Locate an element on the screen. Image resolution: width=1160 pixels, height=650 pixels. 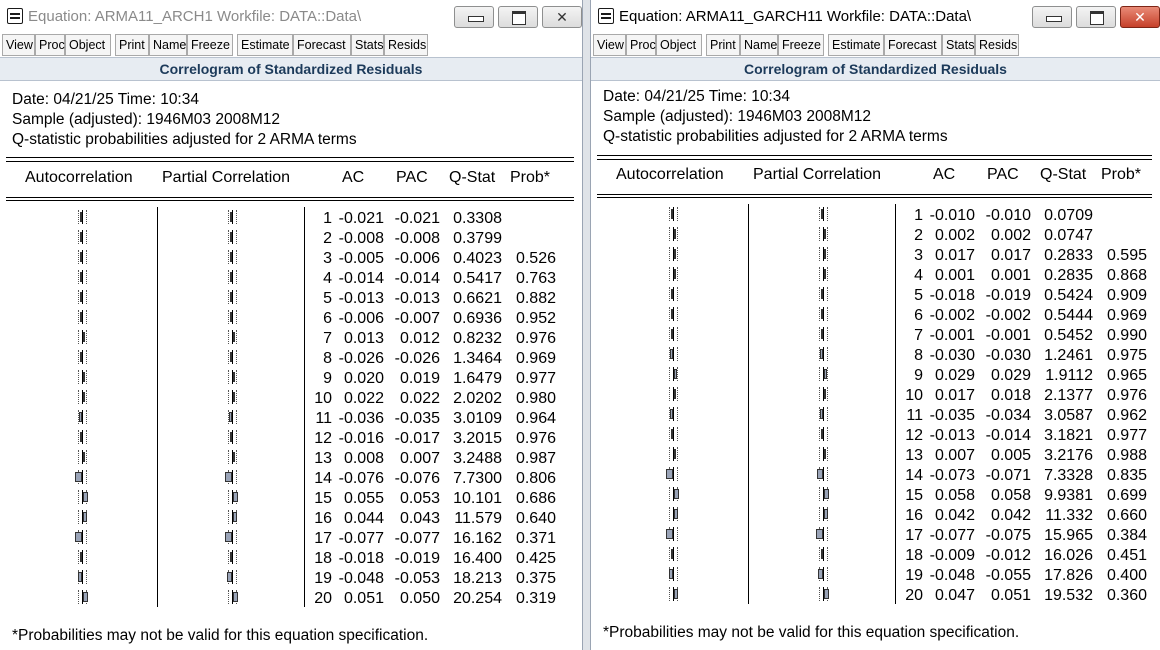
prob-value is located at coordinates (1120, 236).